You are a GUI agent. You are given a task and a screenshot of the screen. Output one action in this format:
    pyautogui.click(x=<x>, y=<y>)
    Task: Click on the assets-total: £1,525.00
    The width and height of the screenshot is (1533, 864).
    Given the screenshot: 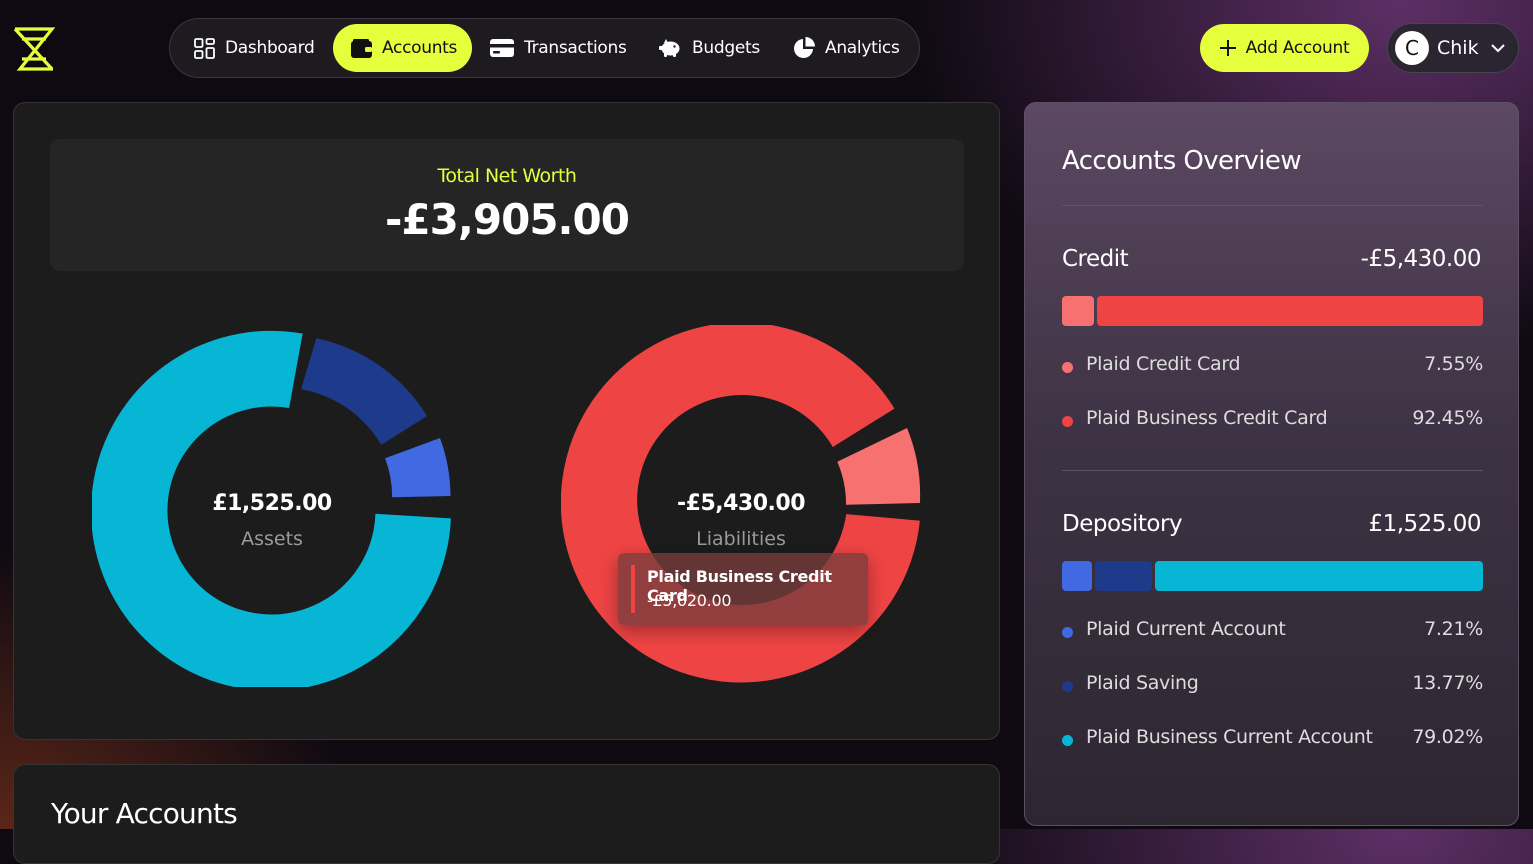 What is the action you would take?
    pyautogui.click(x=272, y=503)
    